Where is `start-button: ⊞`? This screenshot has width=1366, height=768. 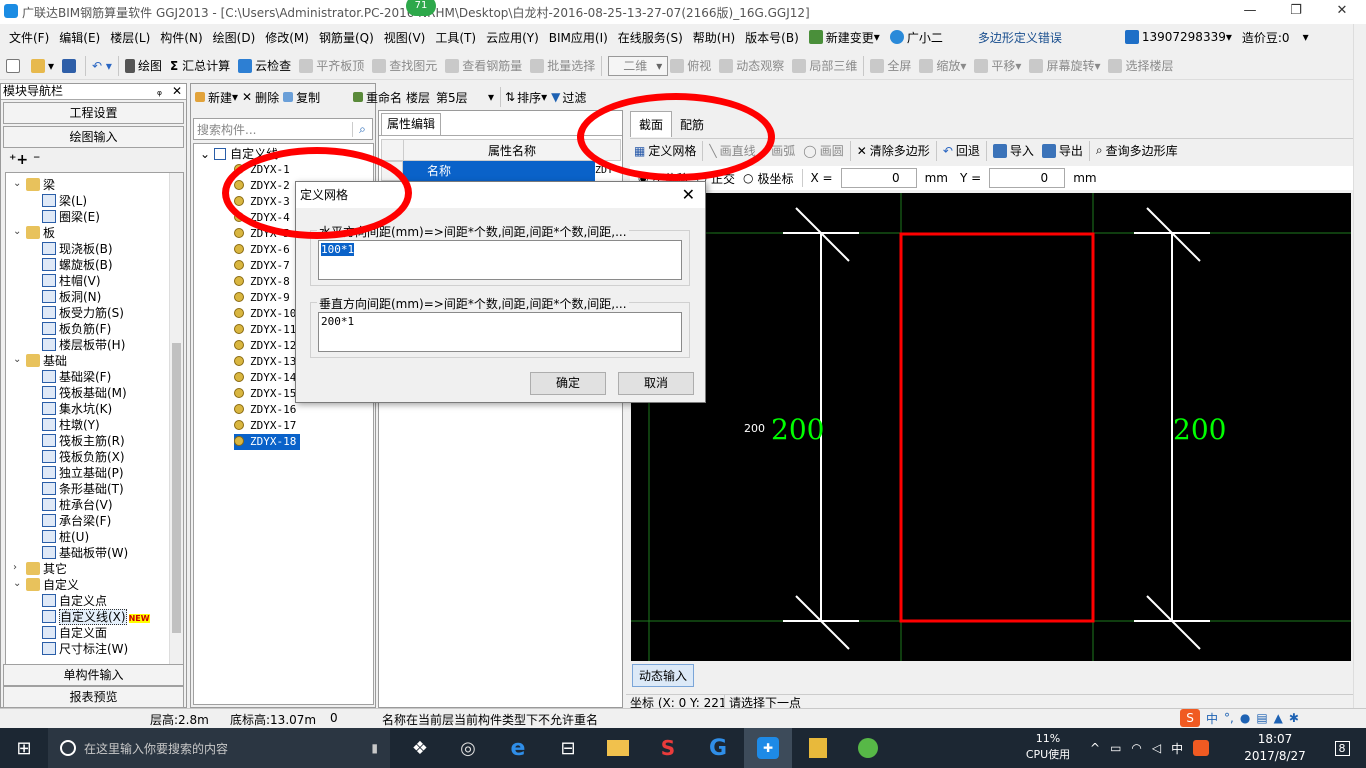
start-button: ⊞ is located at coordinates (24, 748).